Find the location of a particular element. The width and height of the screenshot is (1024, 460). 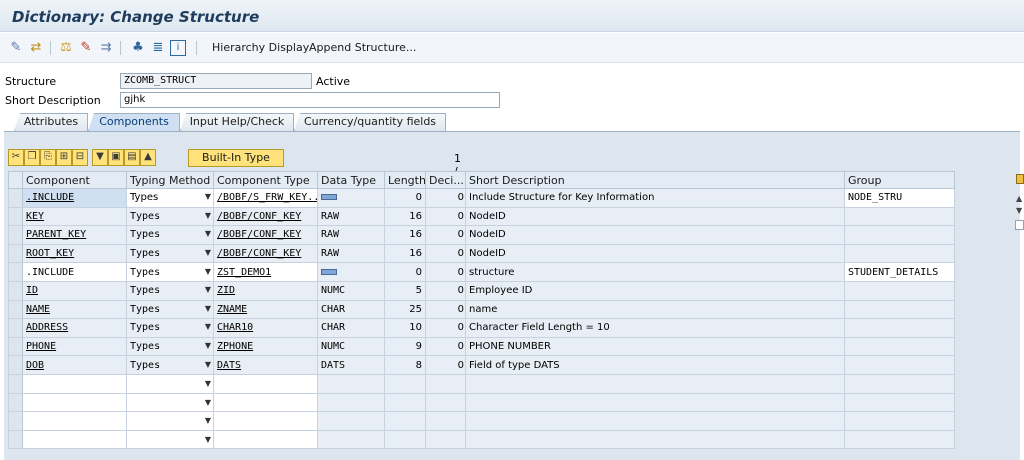

component-cell: ROOT_KEY is located at coordinates (50, 253).